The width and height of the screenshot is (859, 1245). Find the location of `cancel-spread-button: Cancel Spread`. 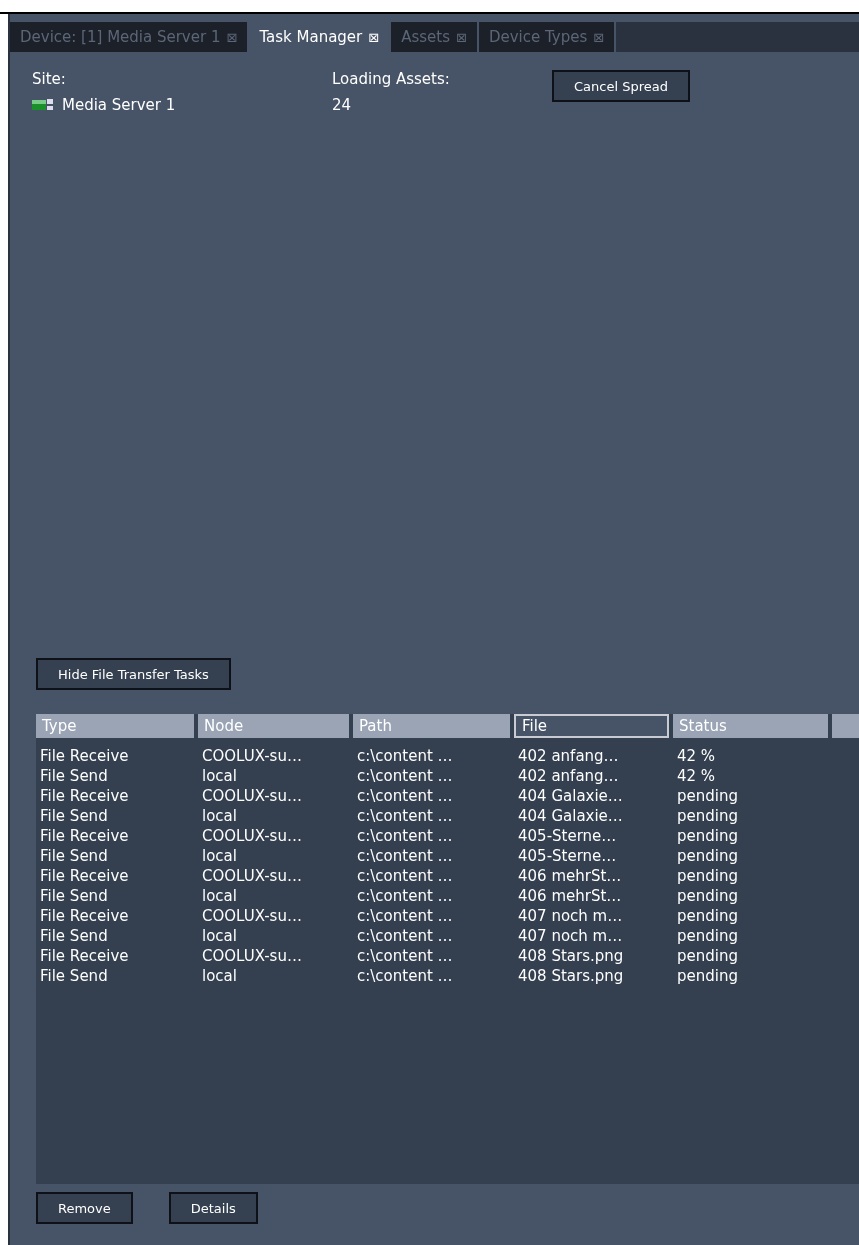

cancel-spread-button: Cancel Spread is located at coordinates (621, 86).